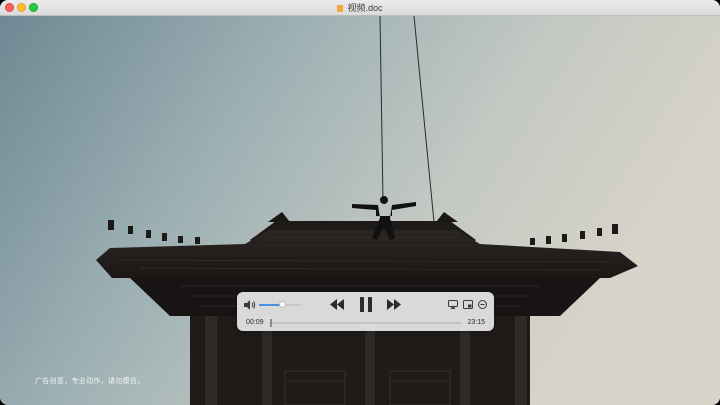 The width and height of the screenshot is (720, 405). I want to click on play-pause-button, so click(366, 304).